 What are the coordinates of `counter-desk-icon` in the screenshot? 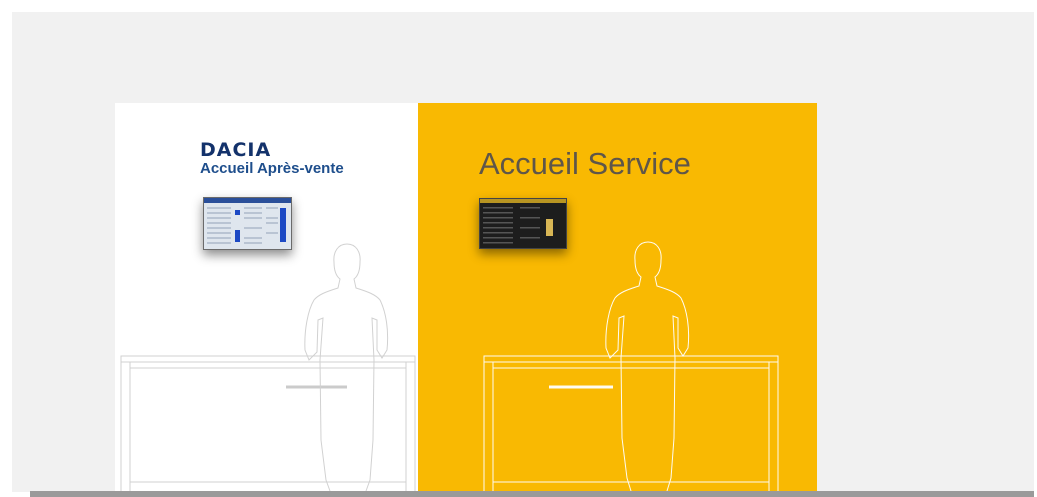 It's located at (631, 423).